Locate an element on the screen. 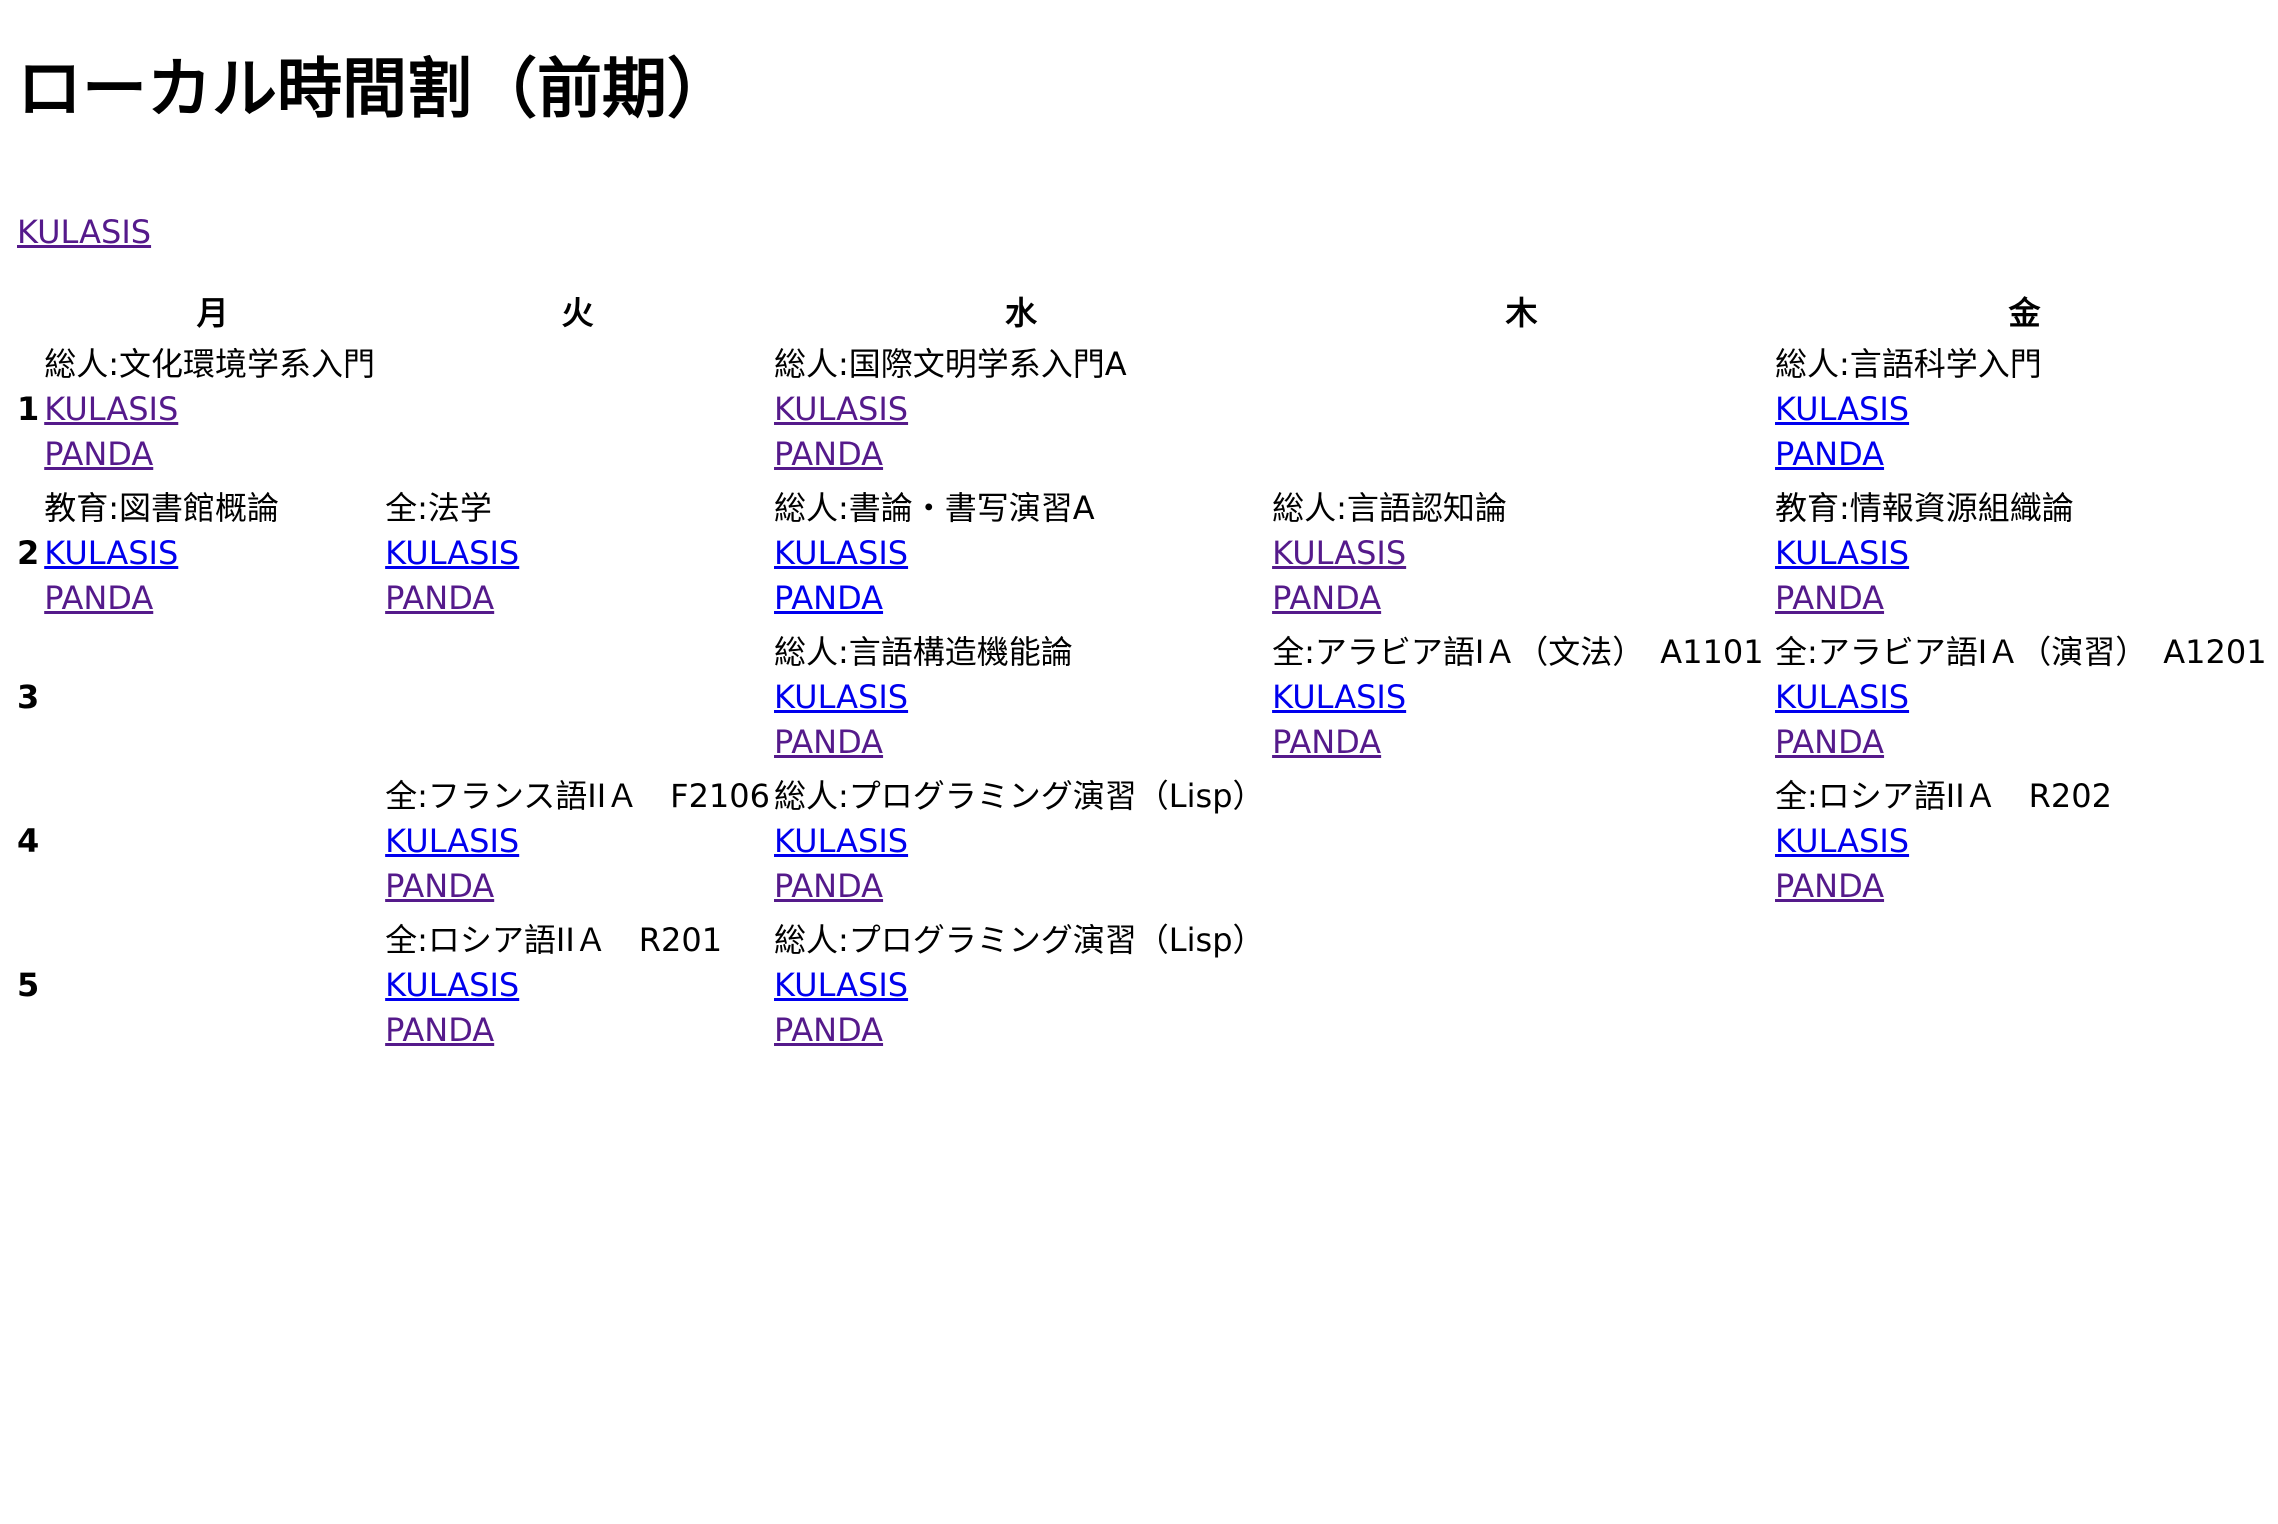 The image size is (2278, 1524). course-entry: 全:ロシア語IIＡ R201 KULASIS PANDA is located at coordinates (577, 985).